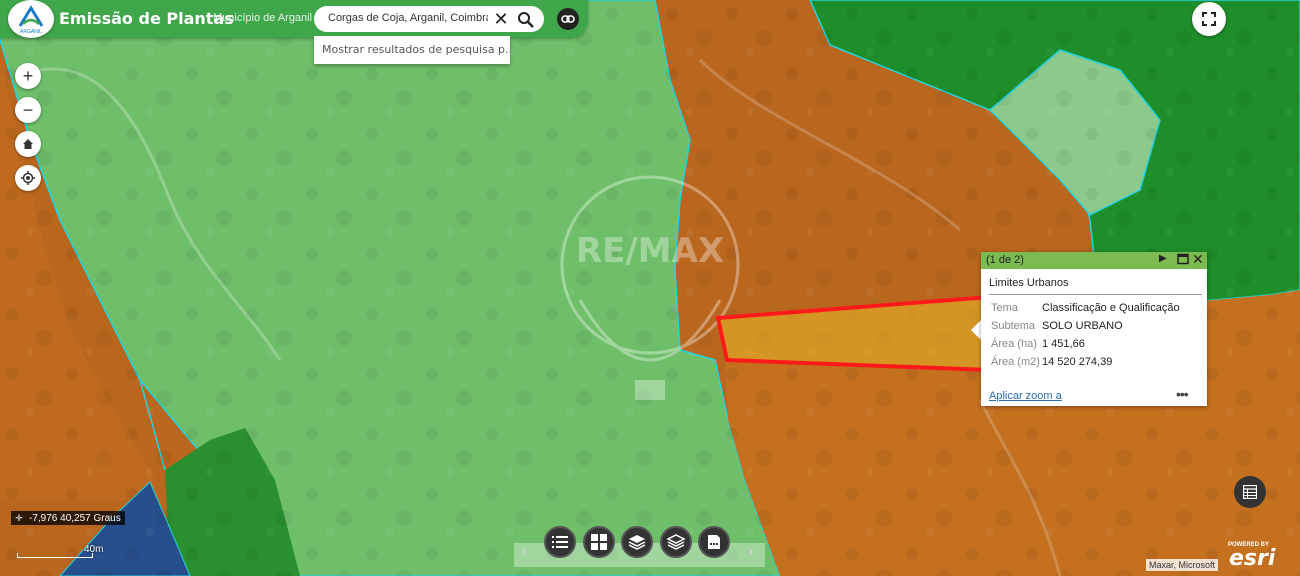  I want to click on print-button, so click(714, 542).